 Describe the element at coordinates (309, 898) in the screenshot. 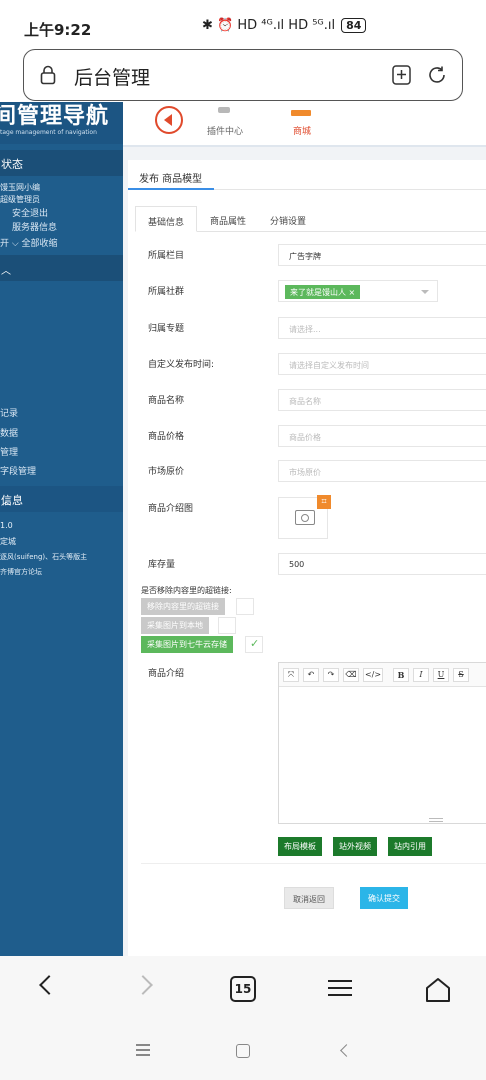

I see `cancel-button: 取消返回` at that location.